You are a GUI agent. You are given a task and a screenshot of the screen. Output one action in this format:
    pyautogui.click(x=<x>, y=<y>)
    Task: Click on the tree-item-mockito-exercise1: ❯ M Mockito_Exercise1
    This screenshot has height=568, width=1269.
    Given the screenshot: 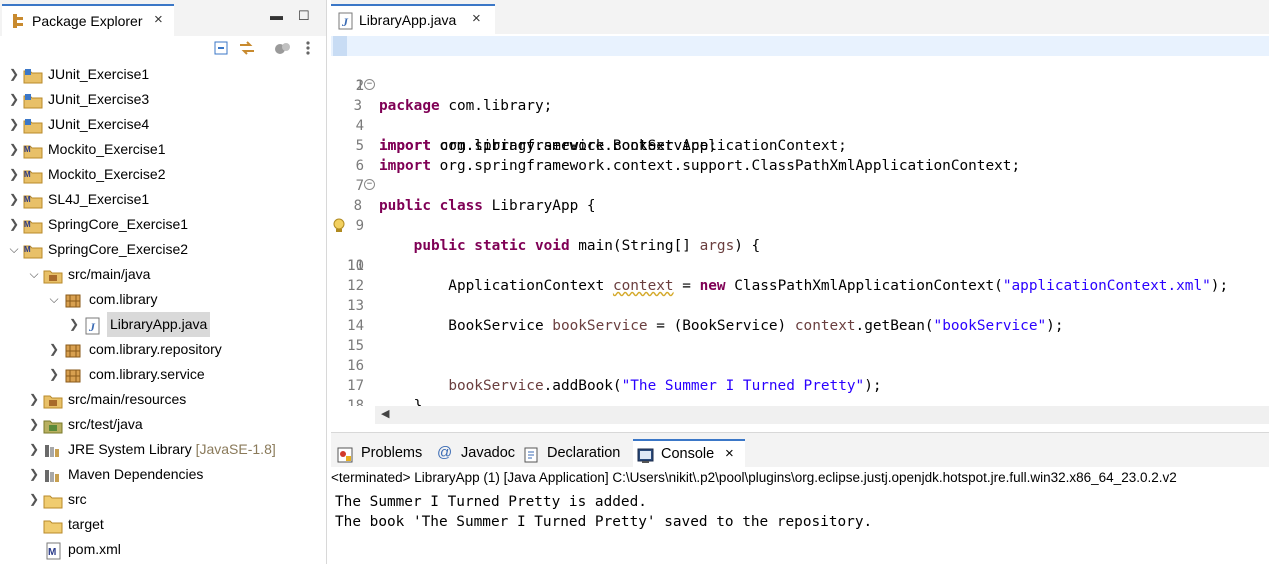 What is the action you would take?
    pyautogui.click(x=163, y=149)
    